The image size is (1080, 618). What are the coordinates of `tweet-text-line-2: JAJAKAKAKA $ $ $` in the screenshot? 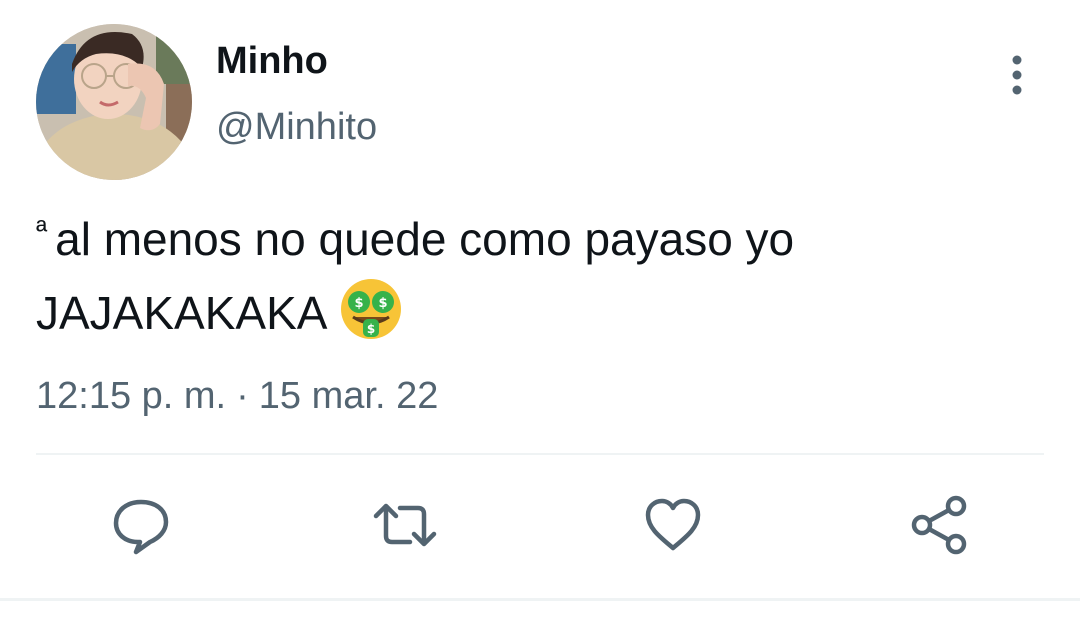 It's located at (541, 310).